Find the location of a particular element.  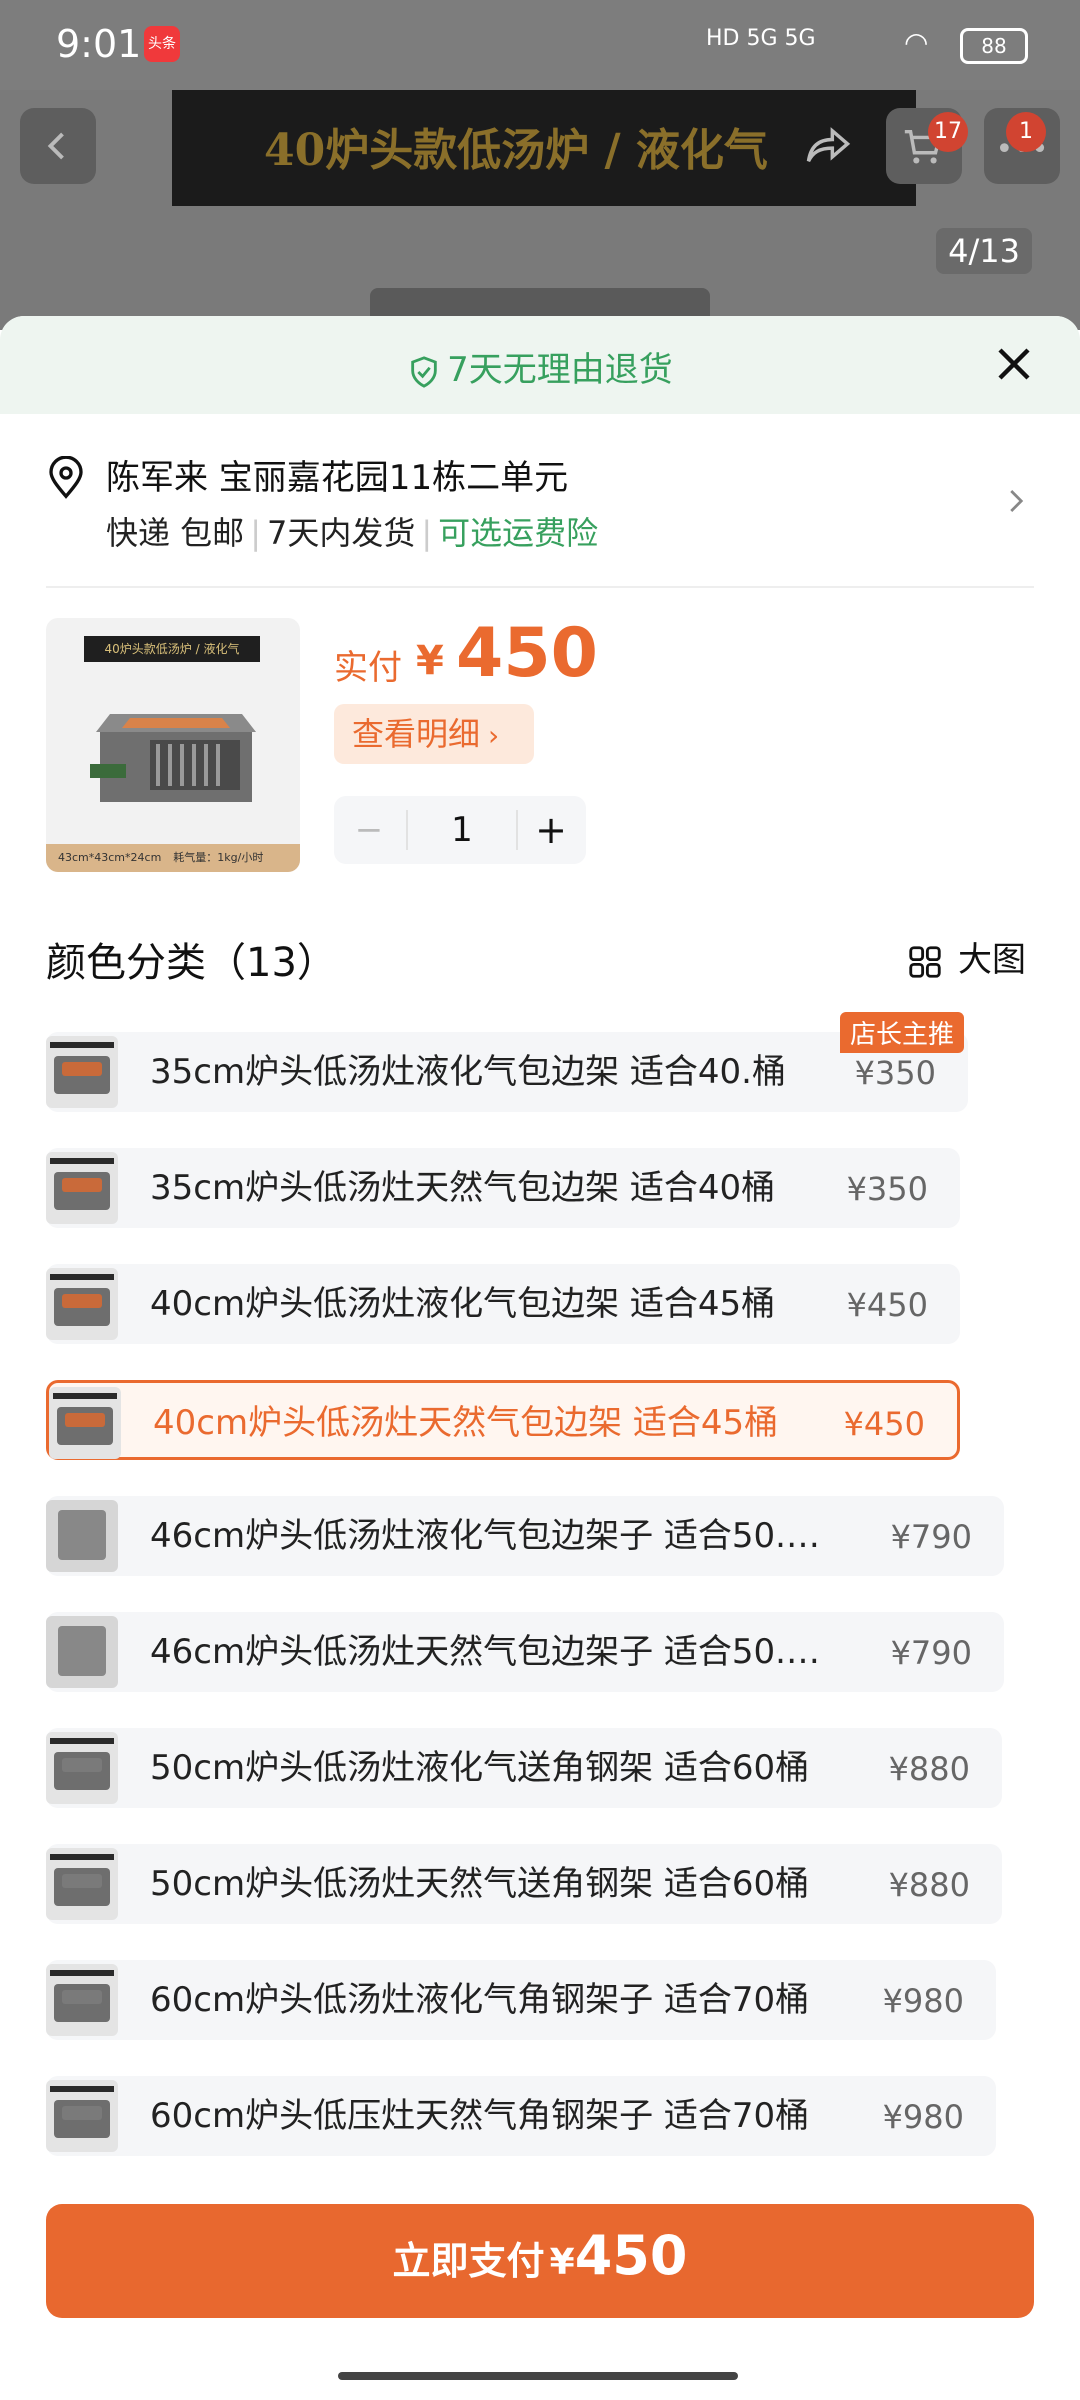

product-thumbnail: 40炉头款低汤炉 / 液化气 43cm*43cm*24cm 耗气量：1kg/小时 is located at coordinates (173, 745).